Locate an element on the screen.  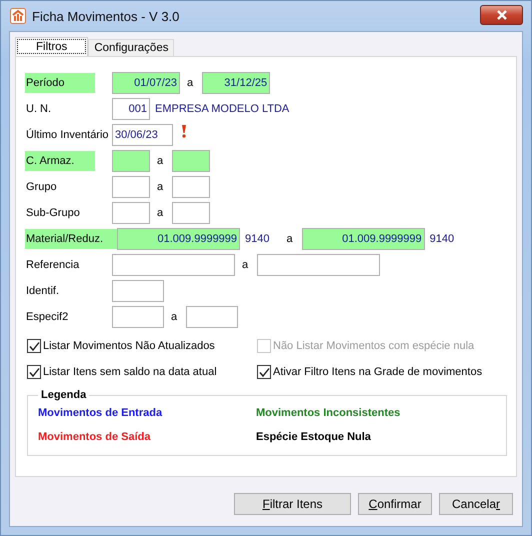
checkbox-option: Listar Itens sem saldo na data atual is located at coordinates (142, 372).